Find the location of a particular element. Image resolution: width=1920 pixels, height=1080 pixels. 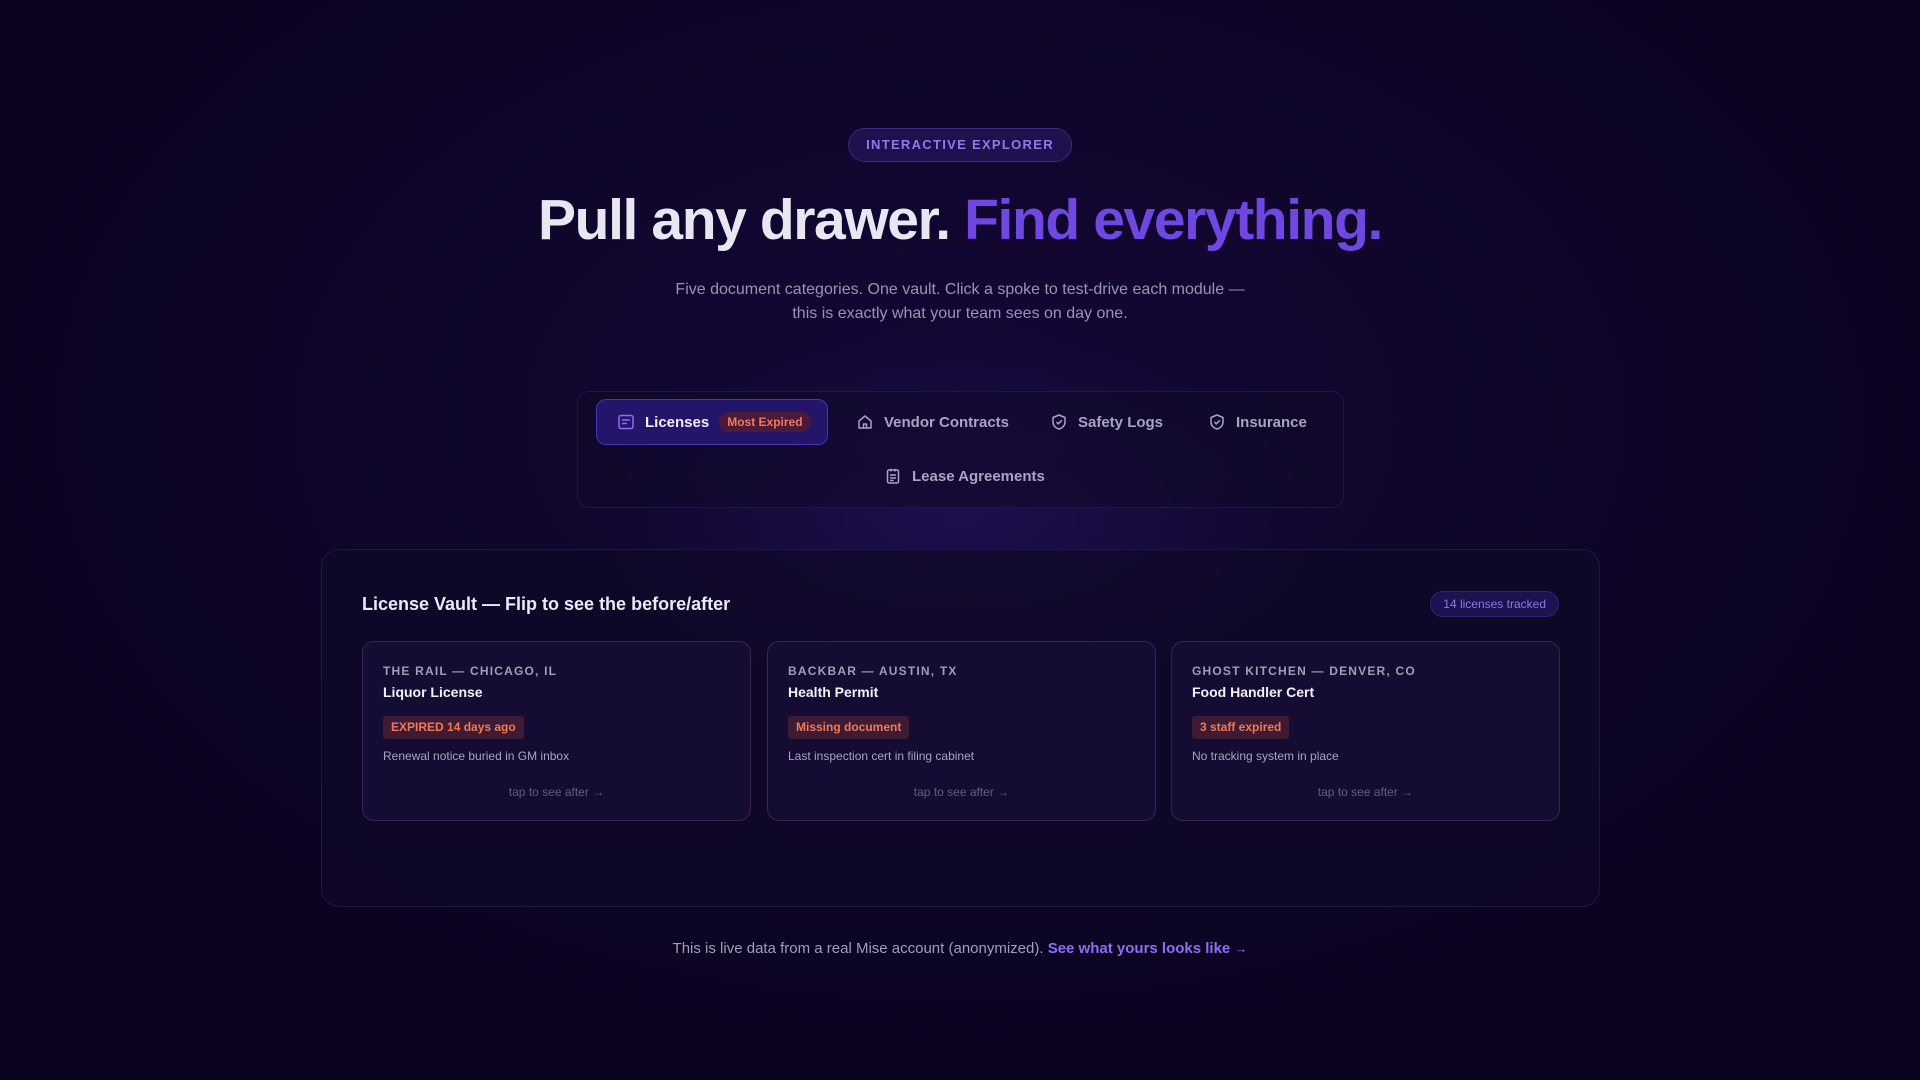

tab-licenses: Licenses Most Expired is located at coordinates (712, 422).